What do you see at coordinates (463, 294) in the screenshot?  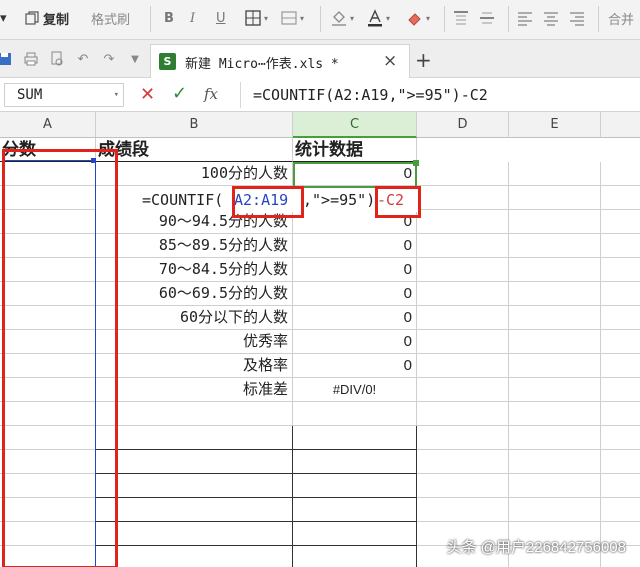 I see `cell-d7` at bounding box center [463, 294].